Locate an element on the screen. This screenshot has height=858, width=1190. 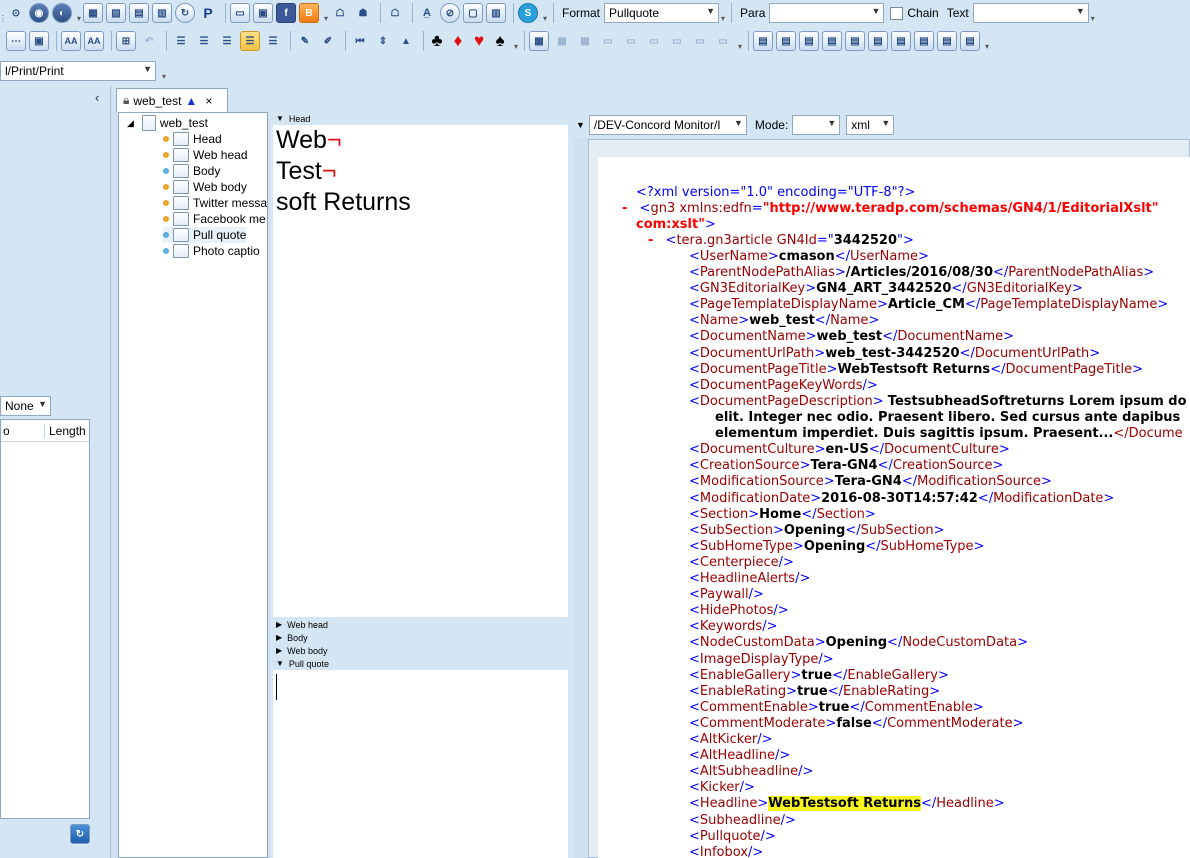
align-right-icon: ☰ is located at coordinates (227, 41).